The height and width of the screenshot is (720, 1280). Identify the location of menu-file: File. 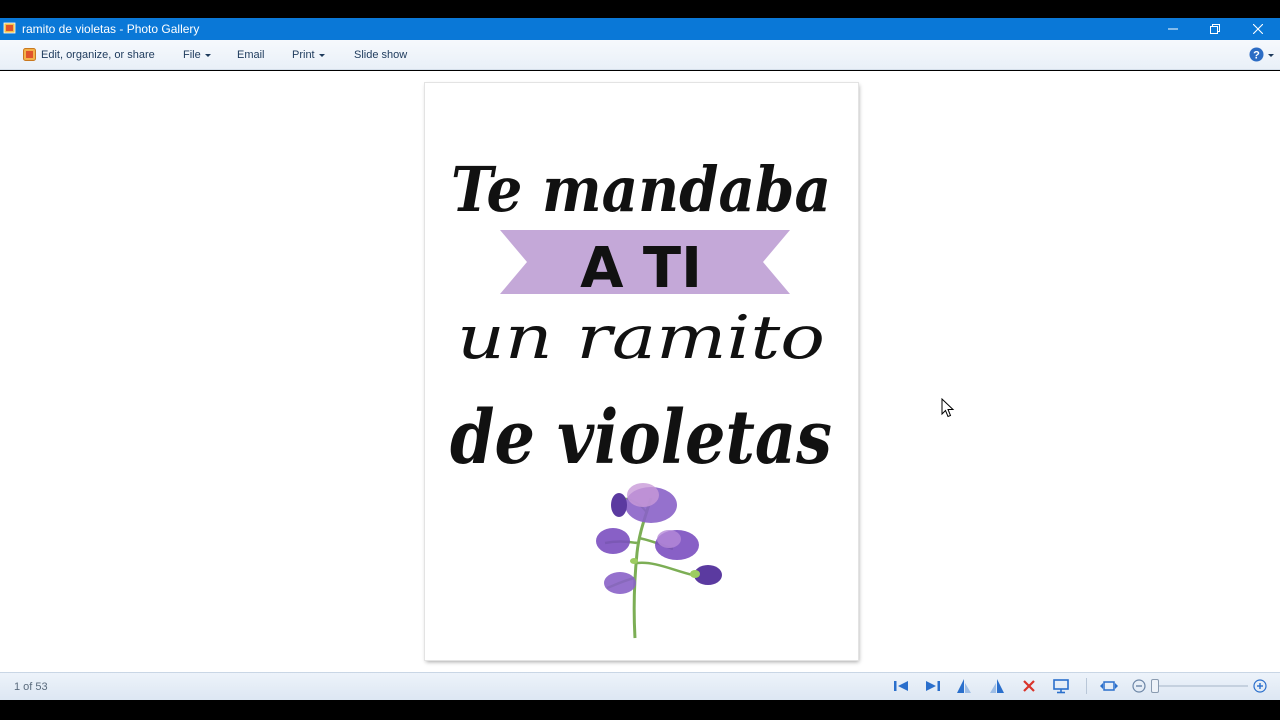
(197, 55).